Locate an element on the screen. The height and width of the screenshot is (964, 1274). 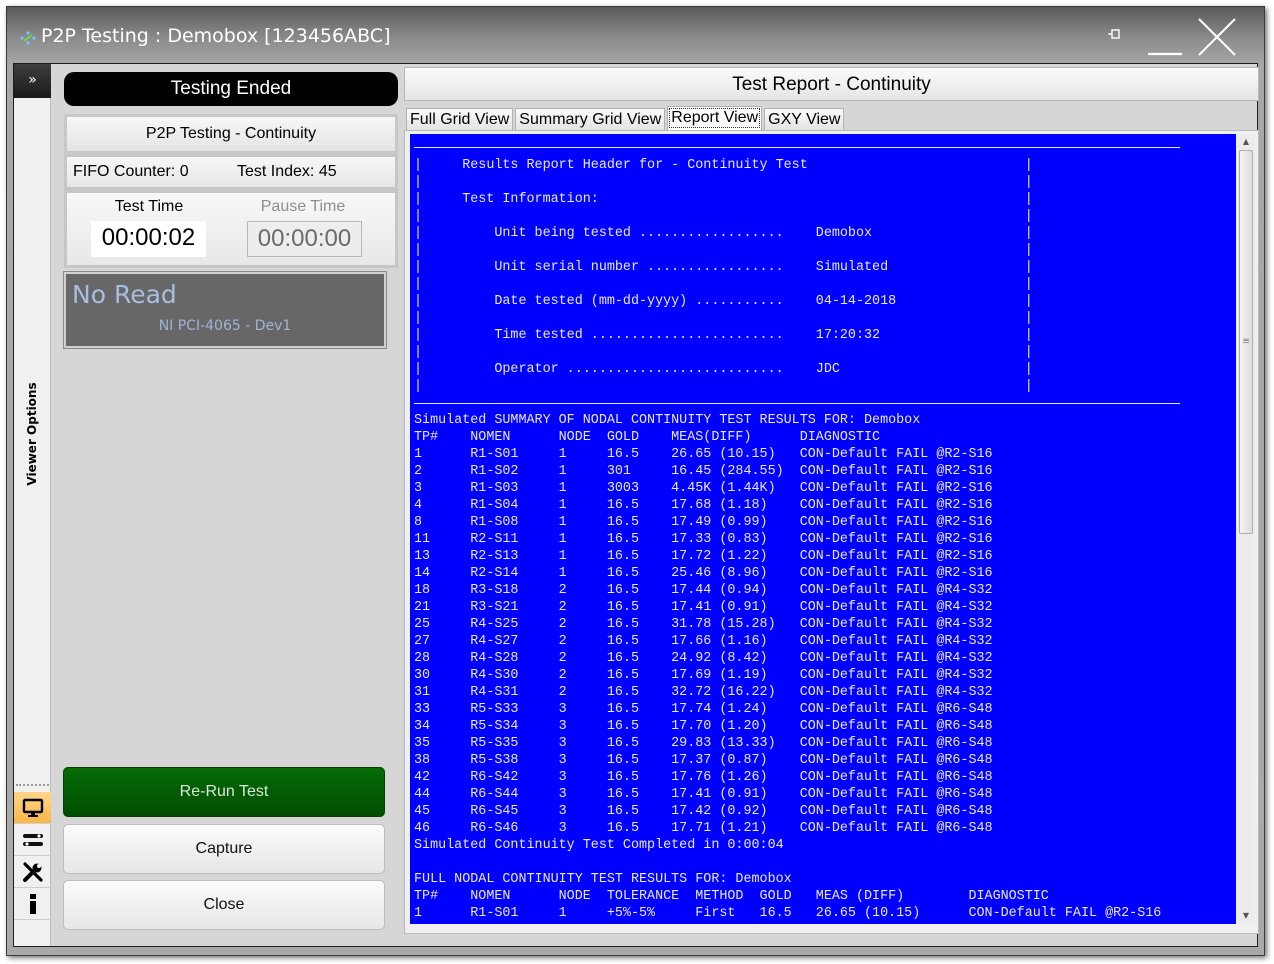
scroll-down-arrow: ▼ is located at coordinates (1246, 916).